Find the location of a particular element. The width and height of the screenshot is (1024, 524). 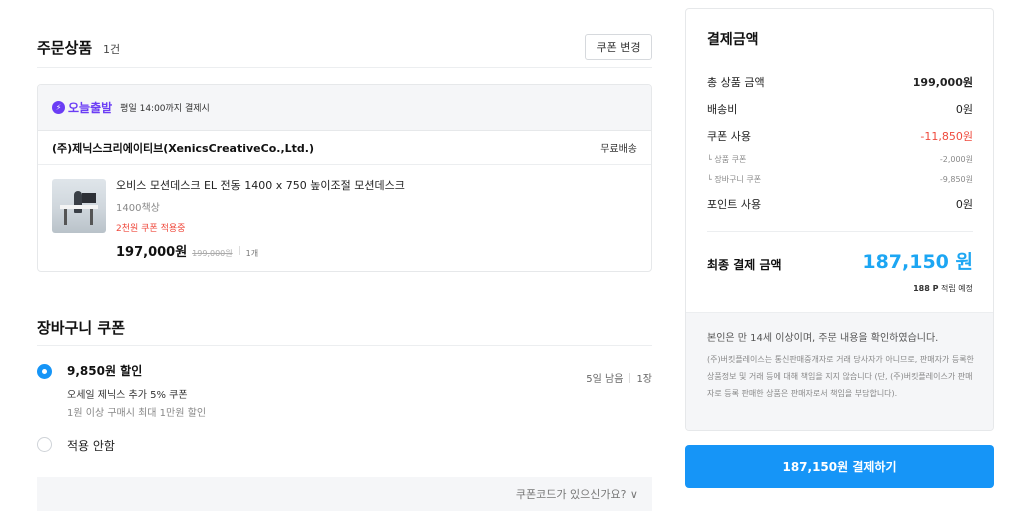

cart-coupon-header: 장바구니 쿠폰 is located at coordinates (344, 329).